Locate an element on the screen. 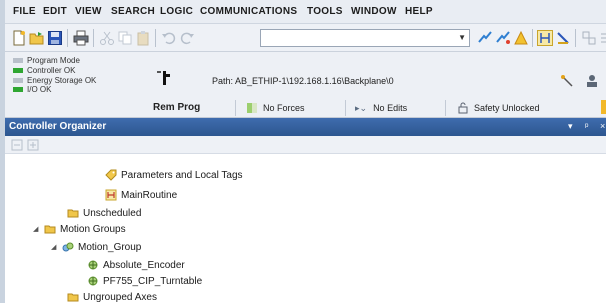 This screenshot has width=606, height=303. routine-icon is located at coordinates (111, 195).